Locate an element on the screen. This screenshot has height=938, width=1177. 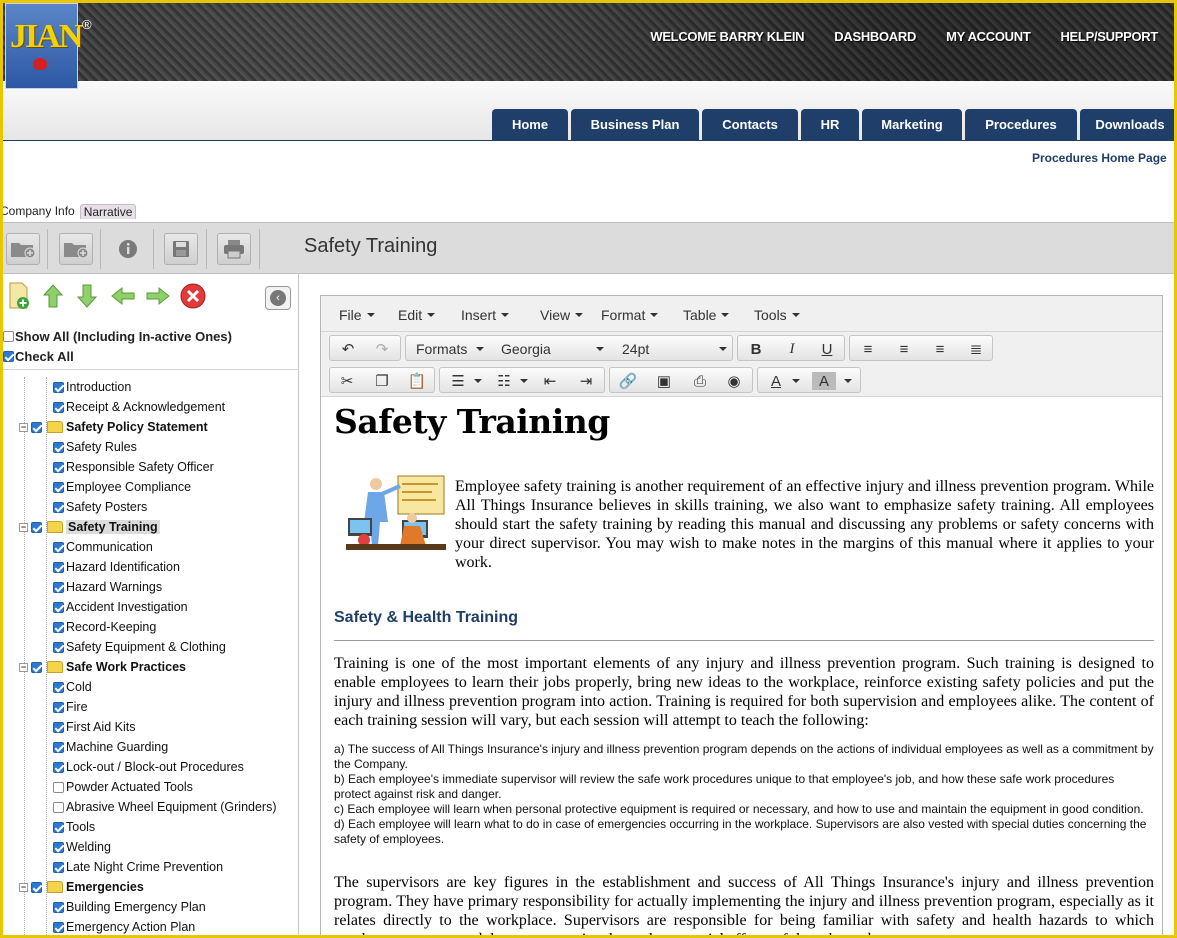
tab-home: Home is located at coordinates (530, 125).